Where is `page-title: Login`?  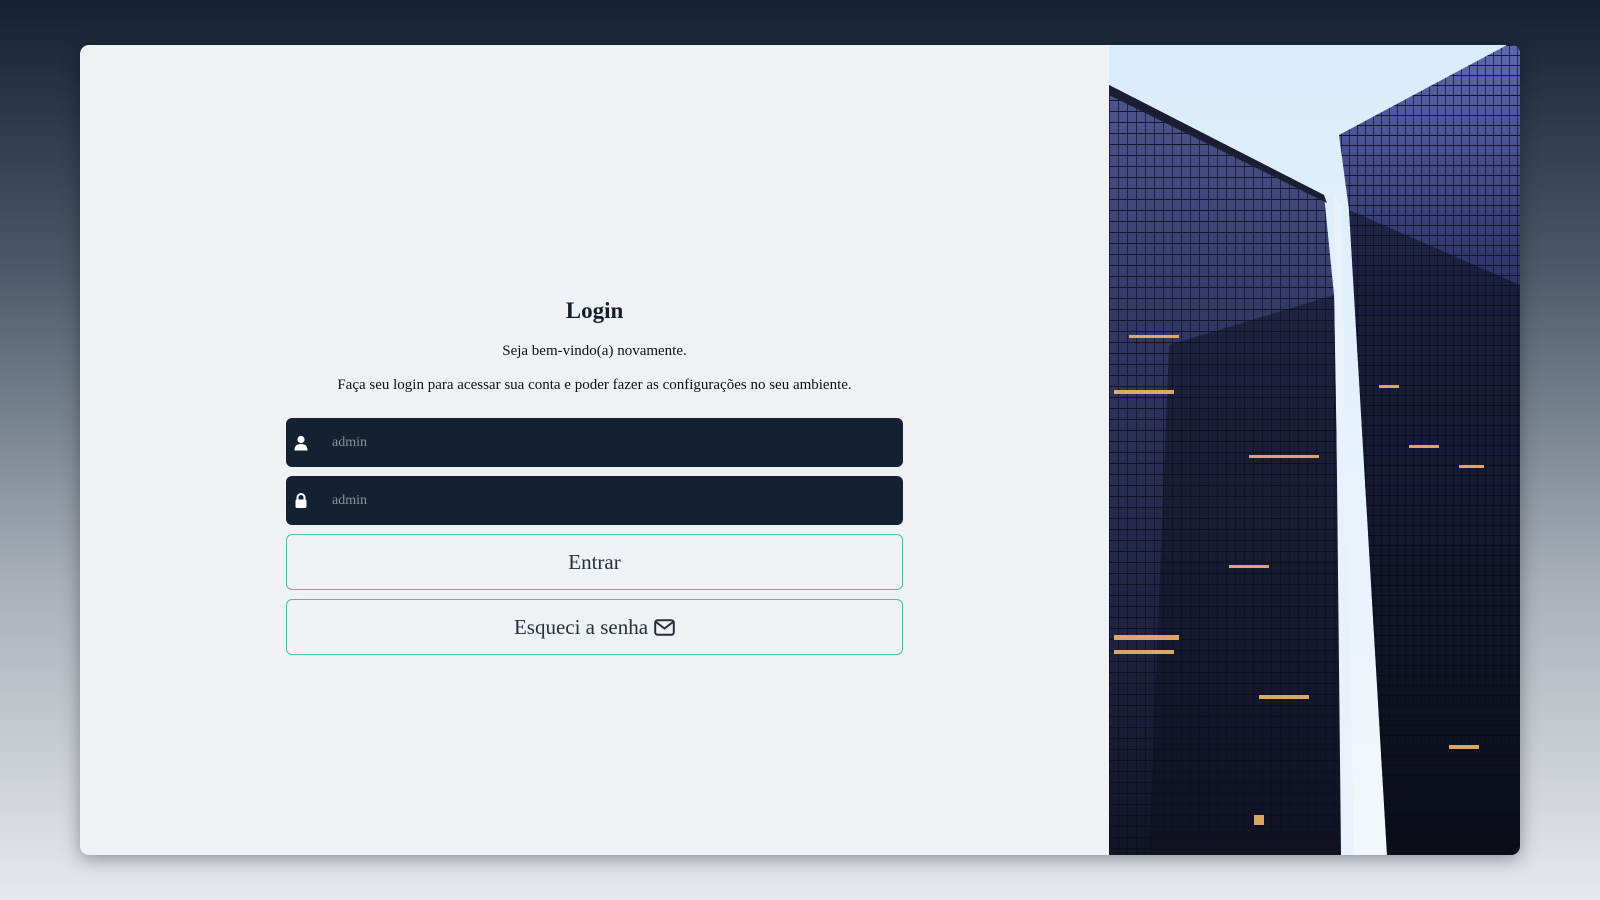
page-title: Login is located at coordinates (594, 310).